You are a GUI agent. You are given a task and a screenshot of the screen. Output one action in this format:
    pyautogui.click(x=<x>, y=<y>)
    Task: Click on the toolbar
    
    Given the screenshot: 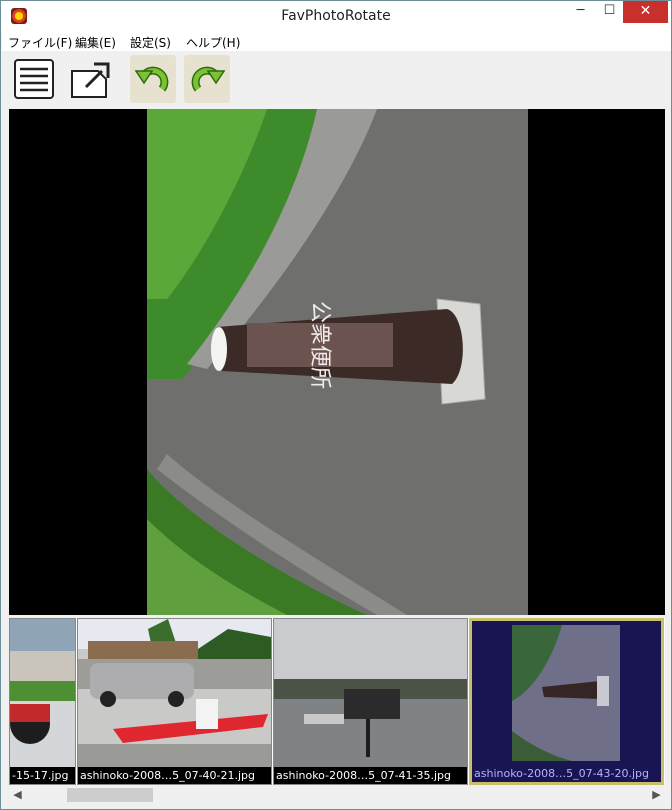 What is the action you would take?
    pyautogui.click(x=336, y=80)
    